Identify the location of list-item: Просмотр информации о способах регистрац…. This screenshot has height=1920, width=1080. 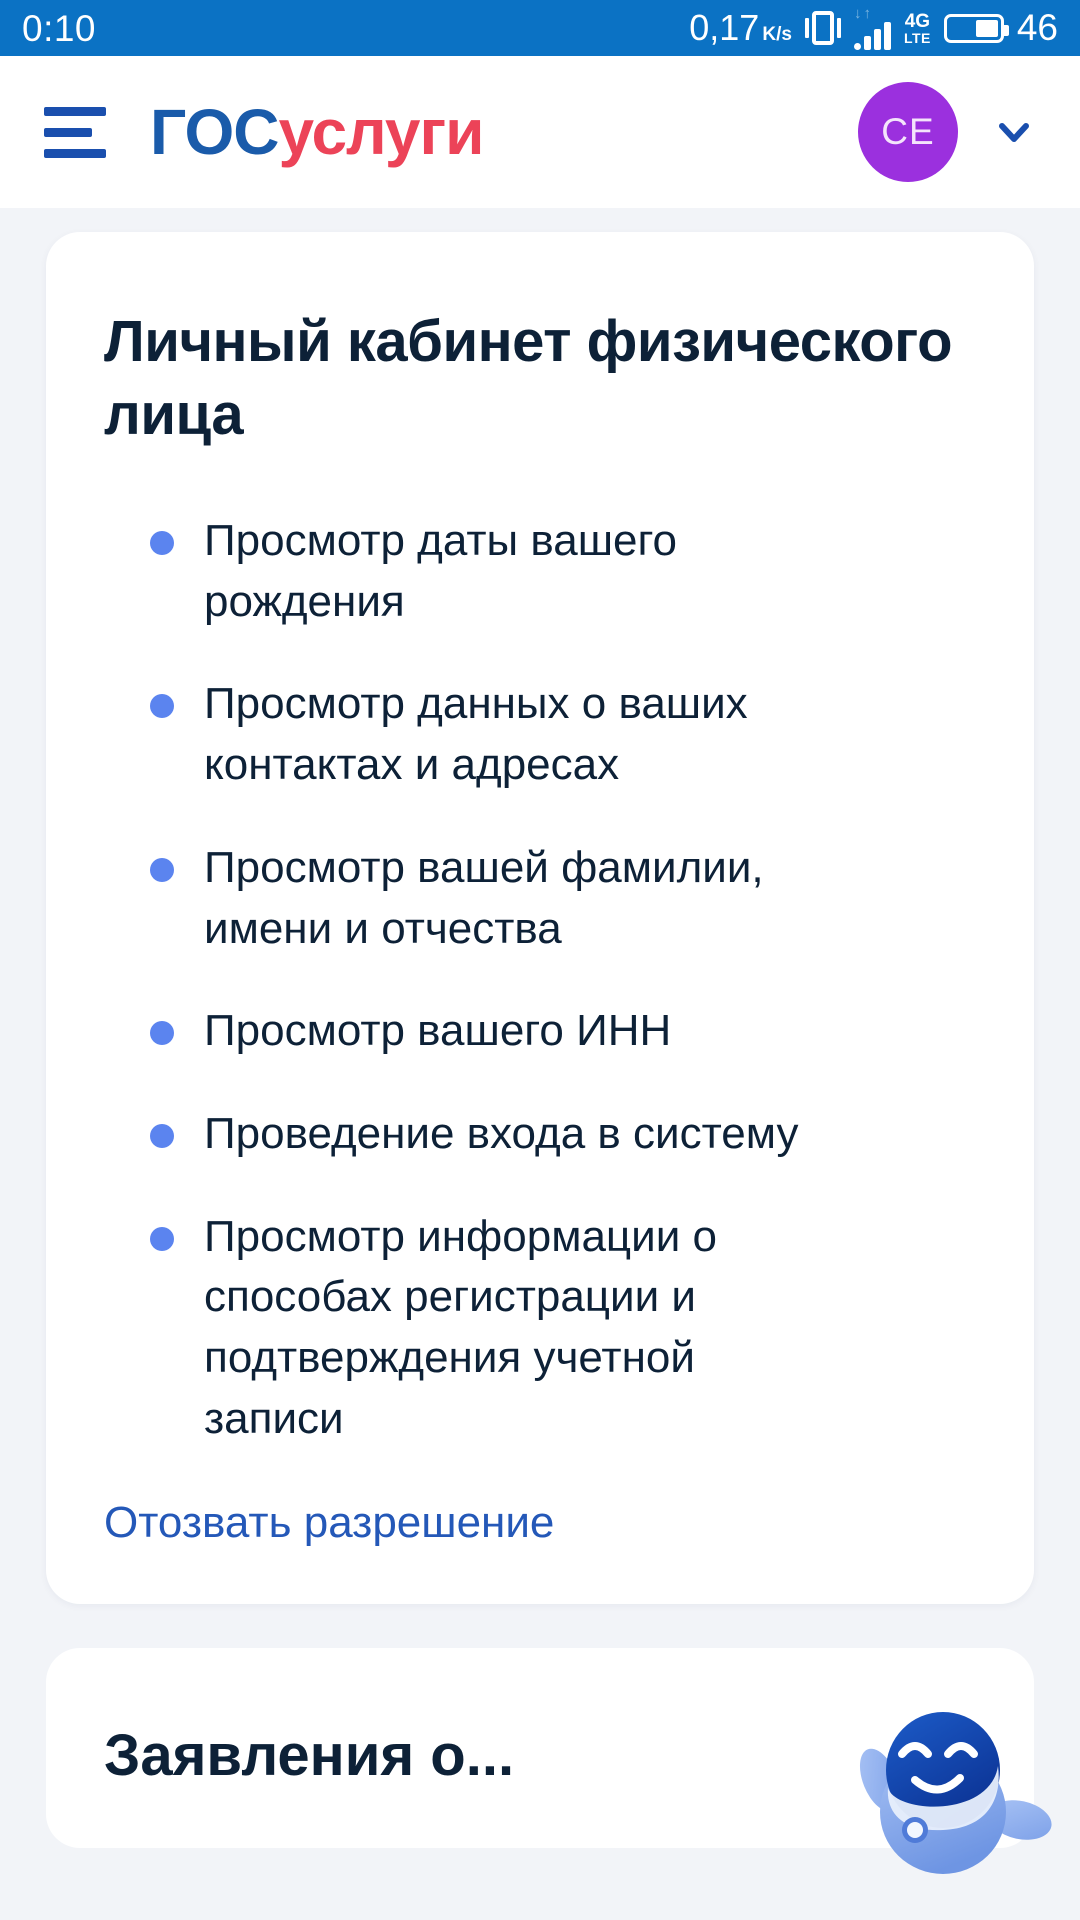
(540, 1328).